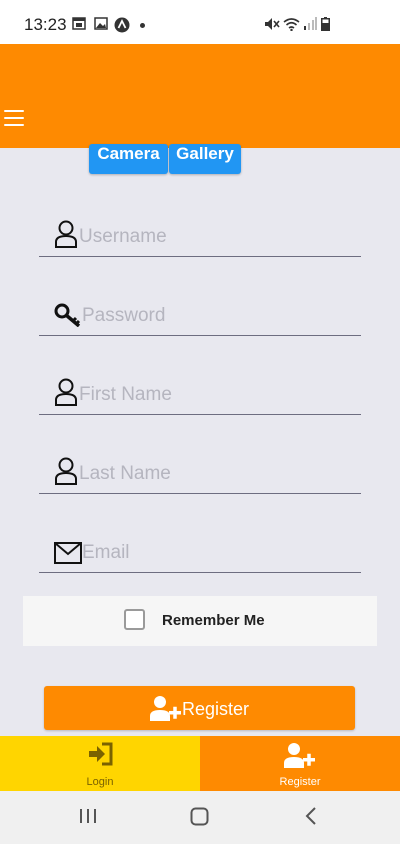 The width and height of the screenshot is (400, 844). I want to click on gallery-notification-icon, so click(101, 23).